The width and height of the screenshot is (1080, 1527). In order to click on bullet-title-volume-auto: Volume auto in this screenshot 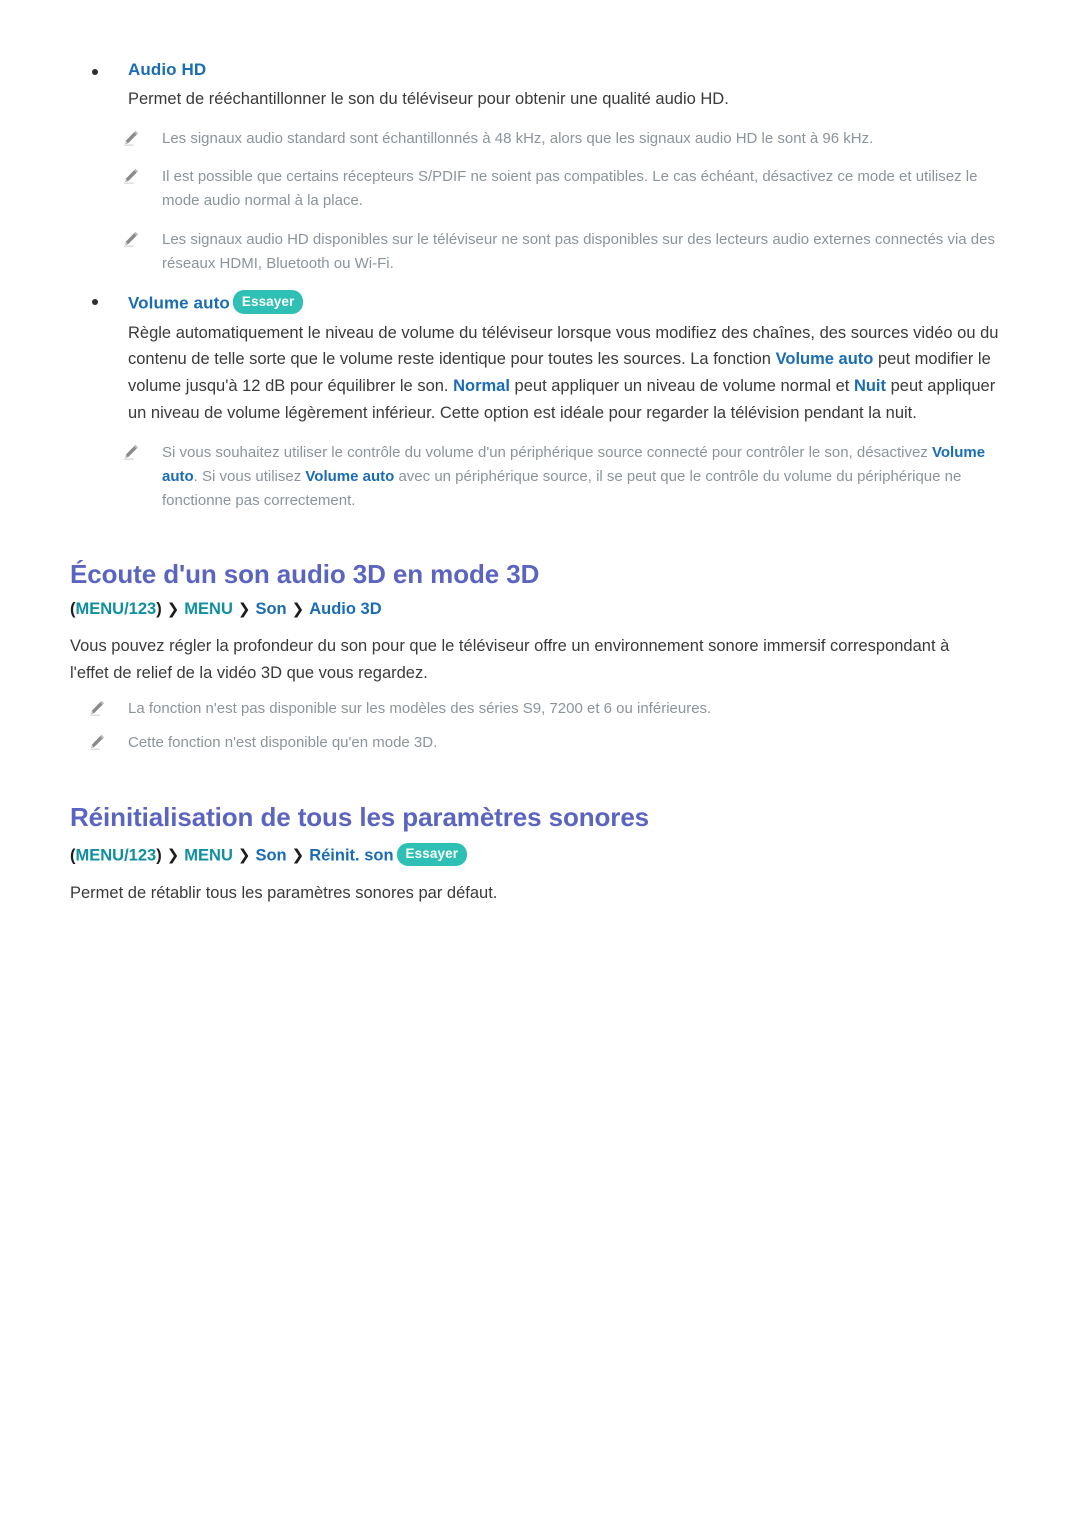, I will do `click(179, 302)`.